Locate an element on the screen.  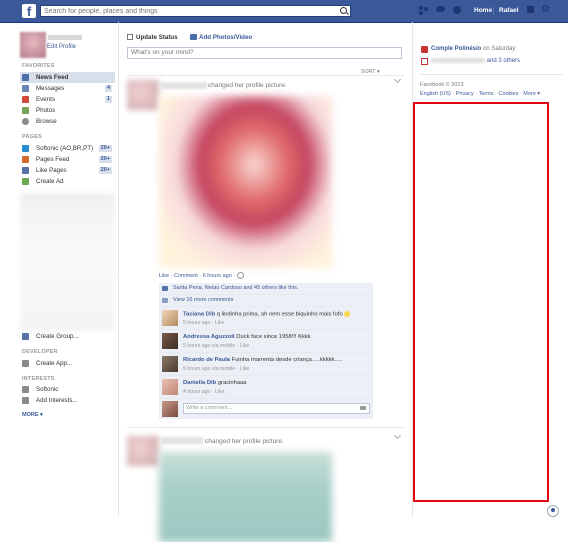
camera-icon is located at coordinates (363, 408).